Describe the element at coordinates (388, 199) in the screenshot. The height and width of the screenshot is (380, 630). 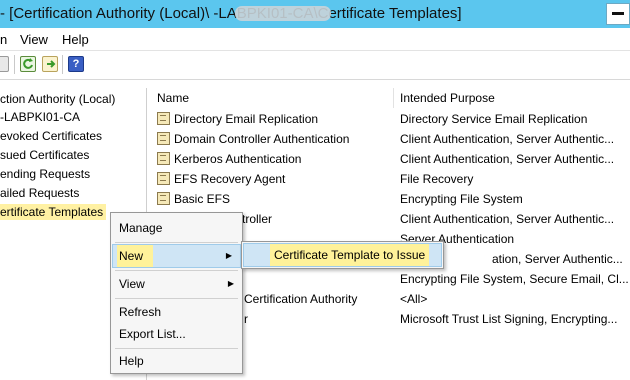
I see `list-row: Basic EFS Encrypting File System` at that location.